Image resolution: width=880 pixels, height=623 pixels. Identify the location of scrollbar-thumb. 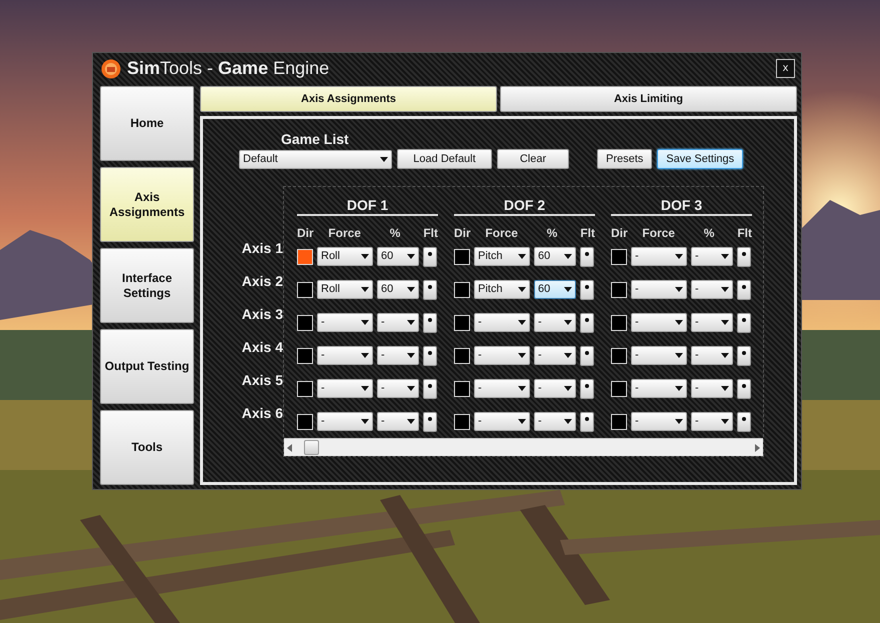
(311, 447).